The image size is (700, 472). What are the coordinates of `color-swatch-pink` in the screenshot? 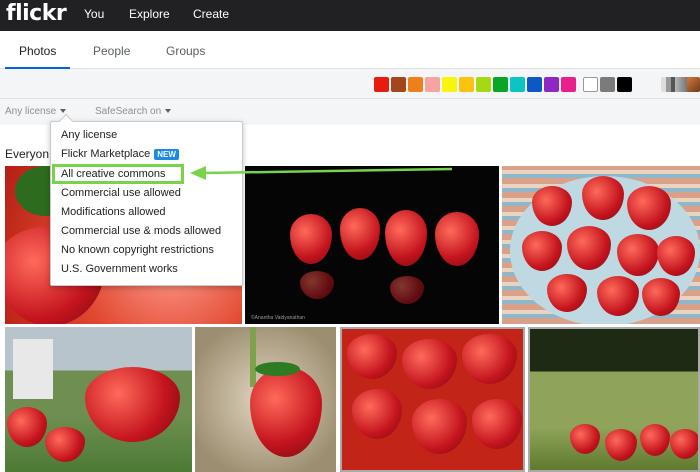 It's located at (432, 84).